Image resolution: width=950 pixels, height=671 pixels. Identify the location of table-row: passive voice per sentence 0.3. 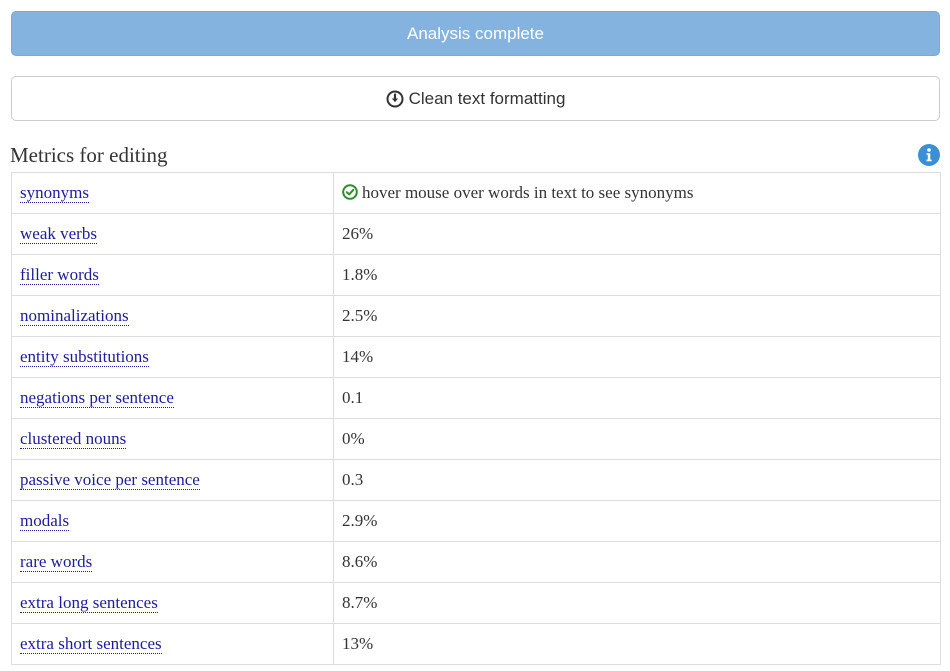
(476, 480).